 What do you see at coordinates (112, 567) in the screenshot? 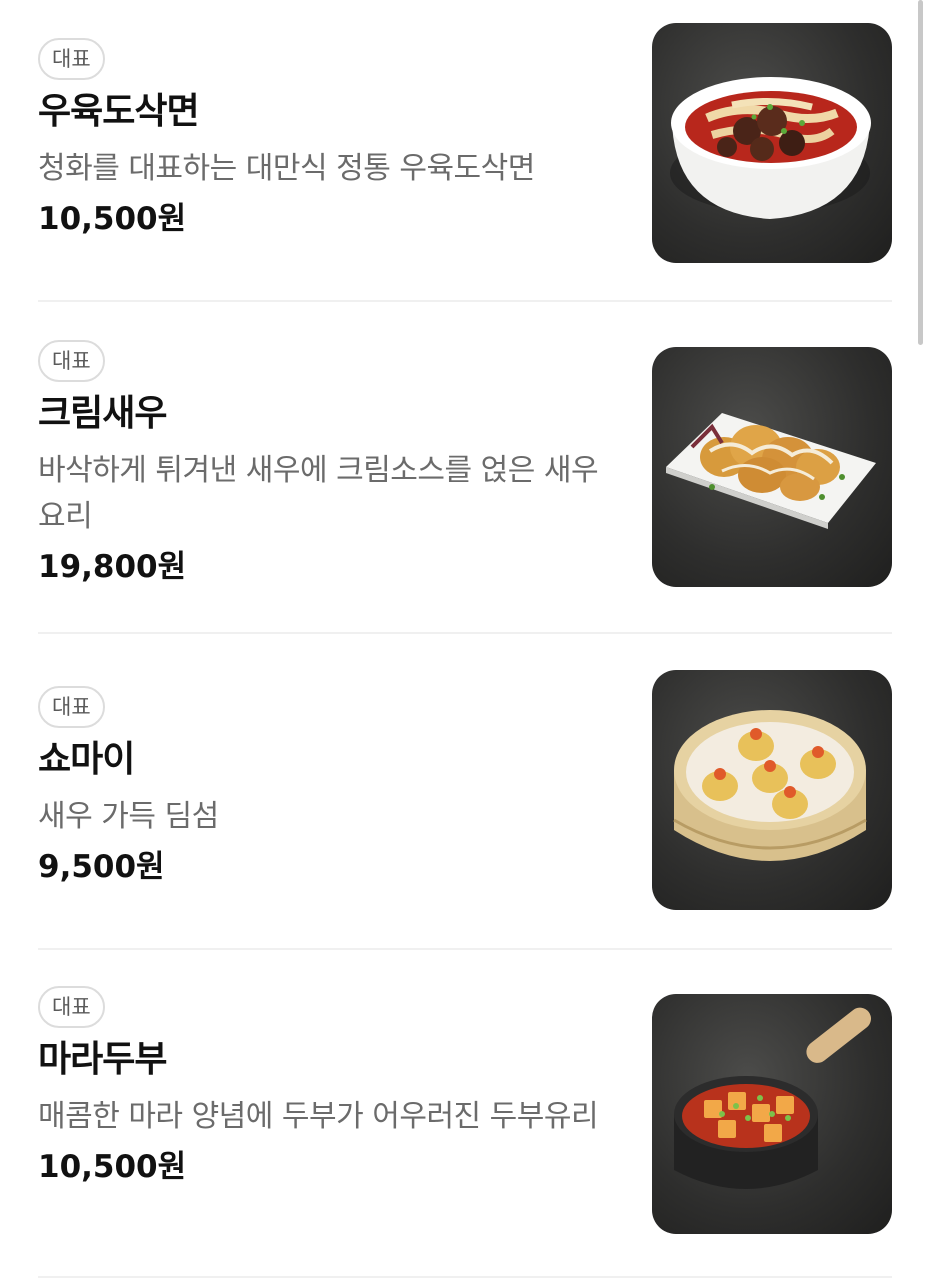
I see `menu-item-price: 19,800원` at bounding box center [112, 567].